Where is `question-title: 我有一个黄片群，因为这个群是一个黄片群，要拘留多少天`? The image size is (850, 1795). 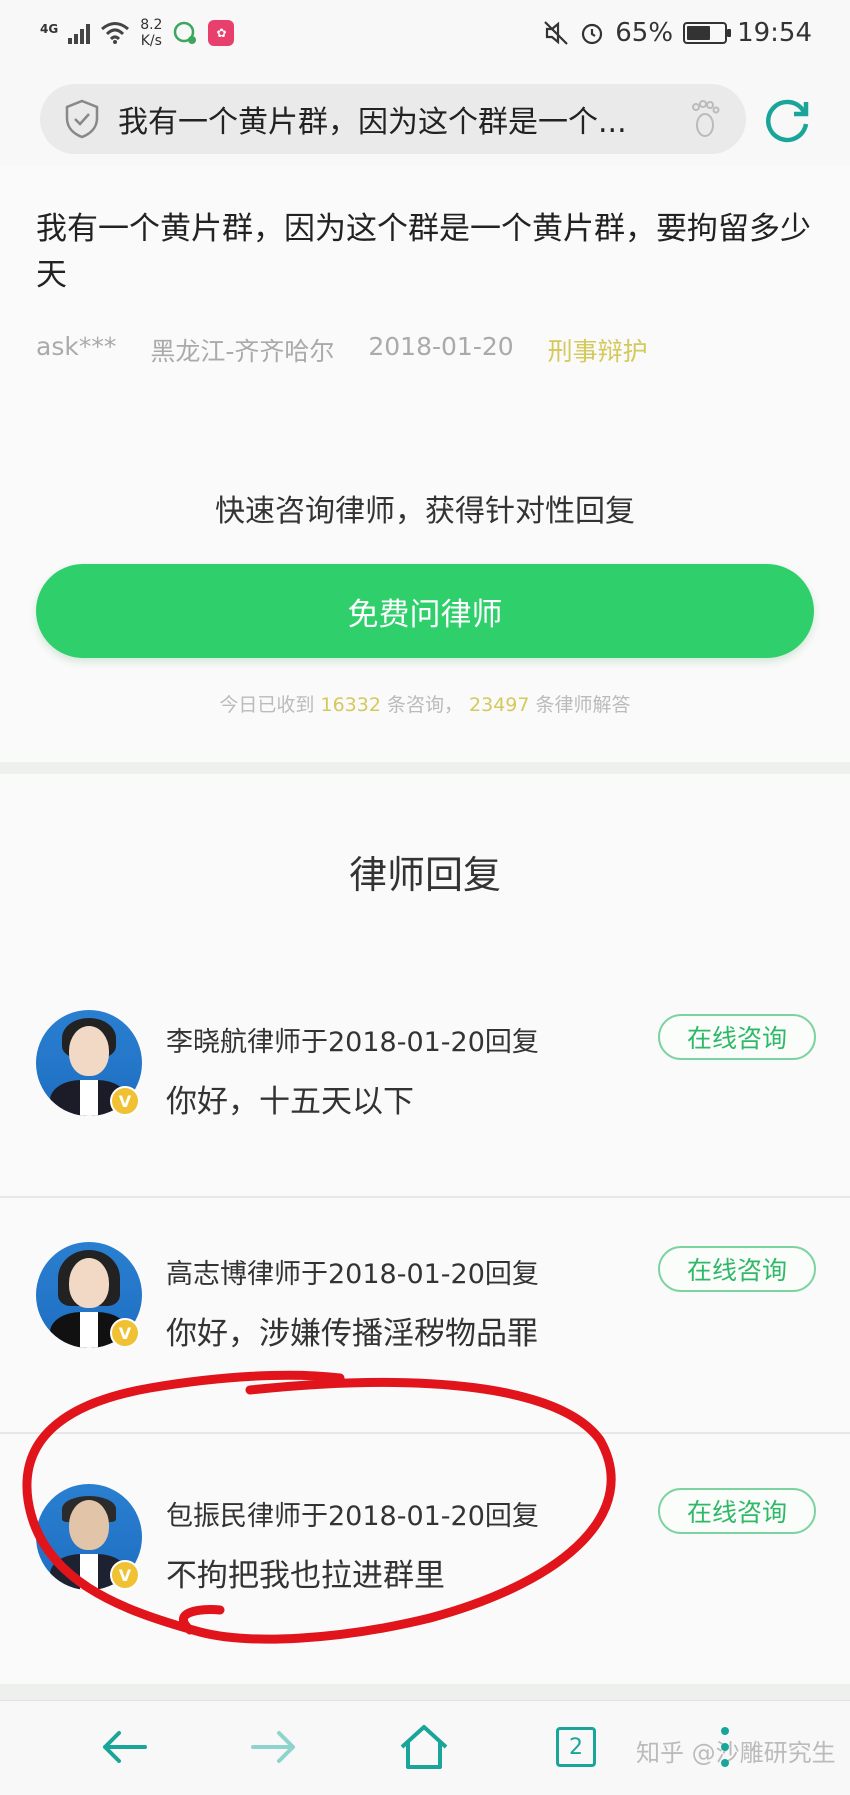 question-title: 我有一个黄片群，因为这个群是一个黄片群，要拘留多少天 is located at coordinates (423, 252).